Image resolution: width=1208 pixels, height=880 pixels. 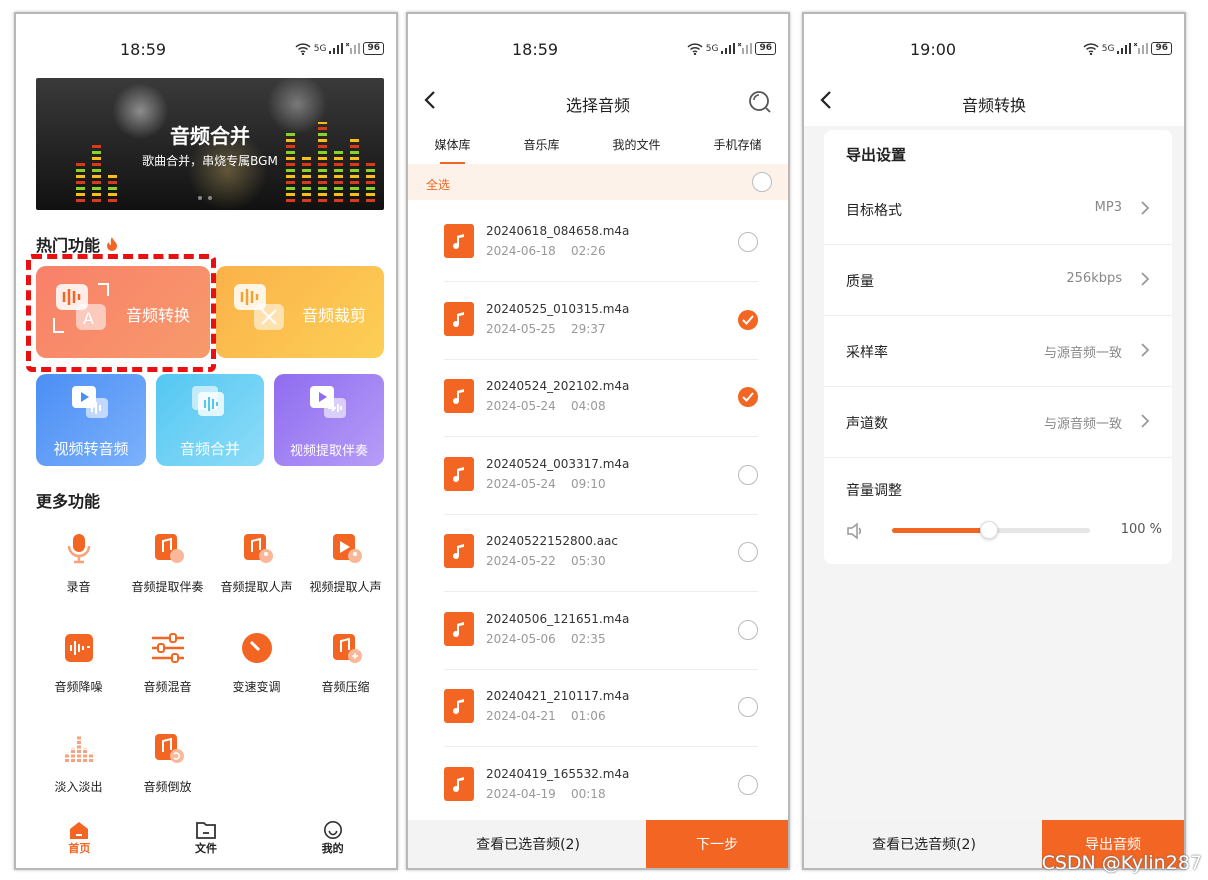 I want to click on volume-handle, so click(x=989, y=530).